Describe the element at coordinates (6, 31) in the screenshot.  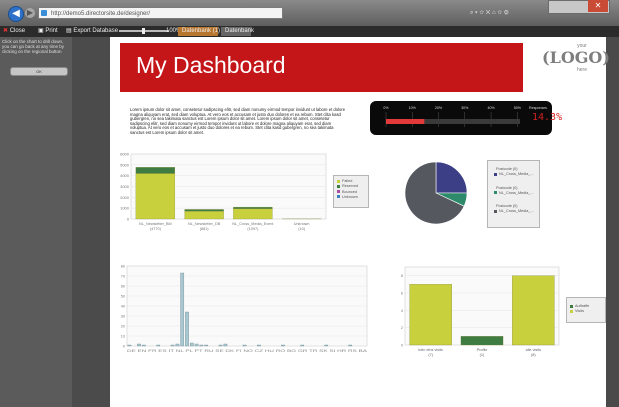
I see `close-icon: ✖` at that location.